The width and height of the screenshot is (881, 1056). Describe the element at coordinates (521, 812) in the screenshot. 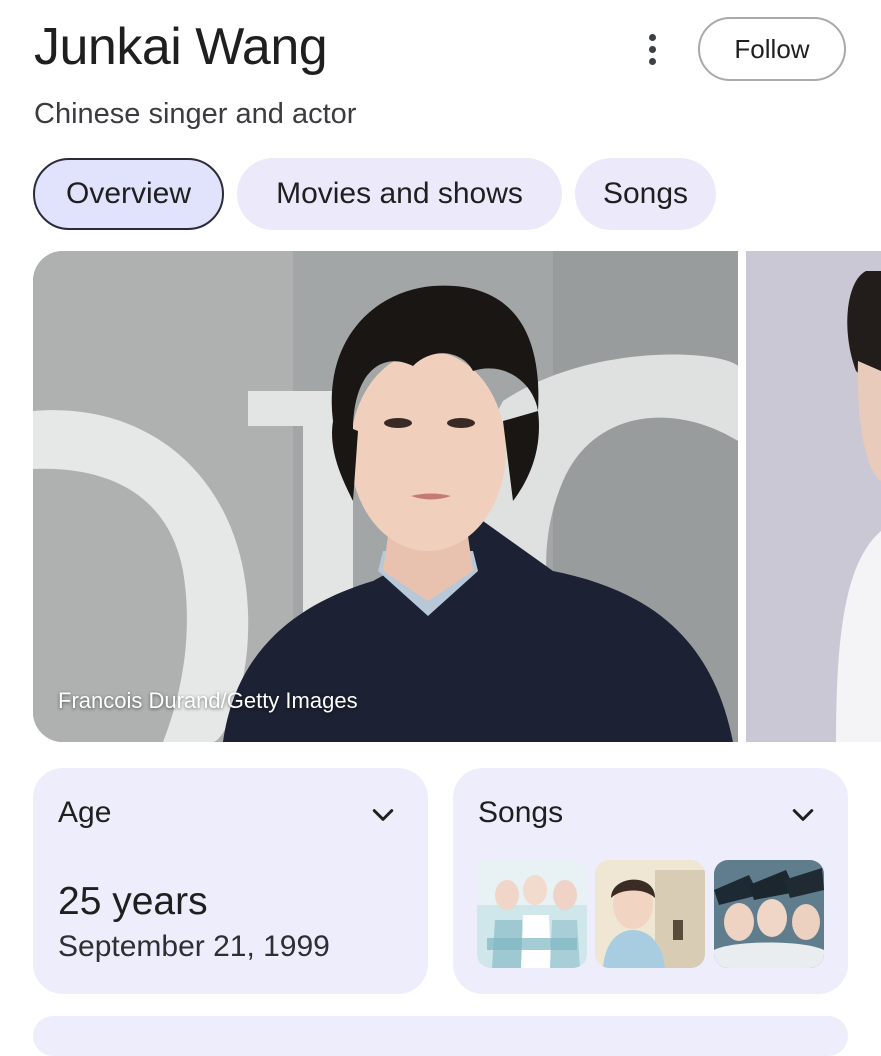

I see `songs-card-title: Songs` at that location.